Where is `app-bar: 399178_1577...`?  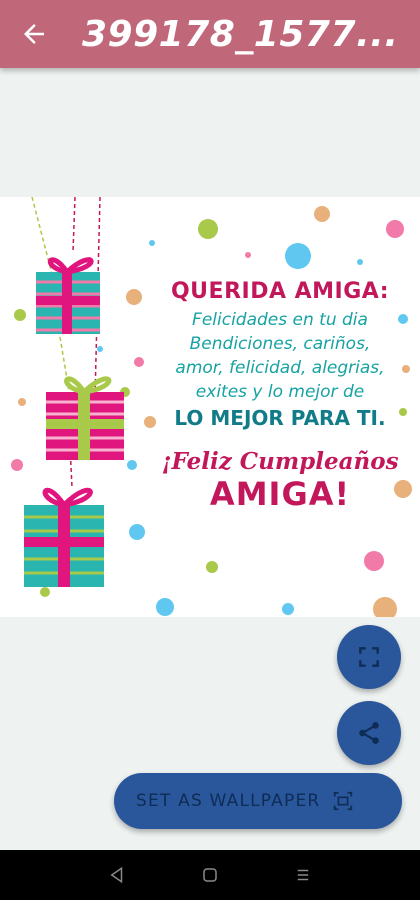
app-bar: 399178_1577... is located at coordinates (210, 34).